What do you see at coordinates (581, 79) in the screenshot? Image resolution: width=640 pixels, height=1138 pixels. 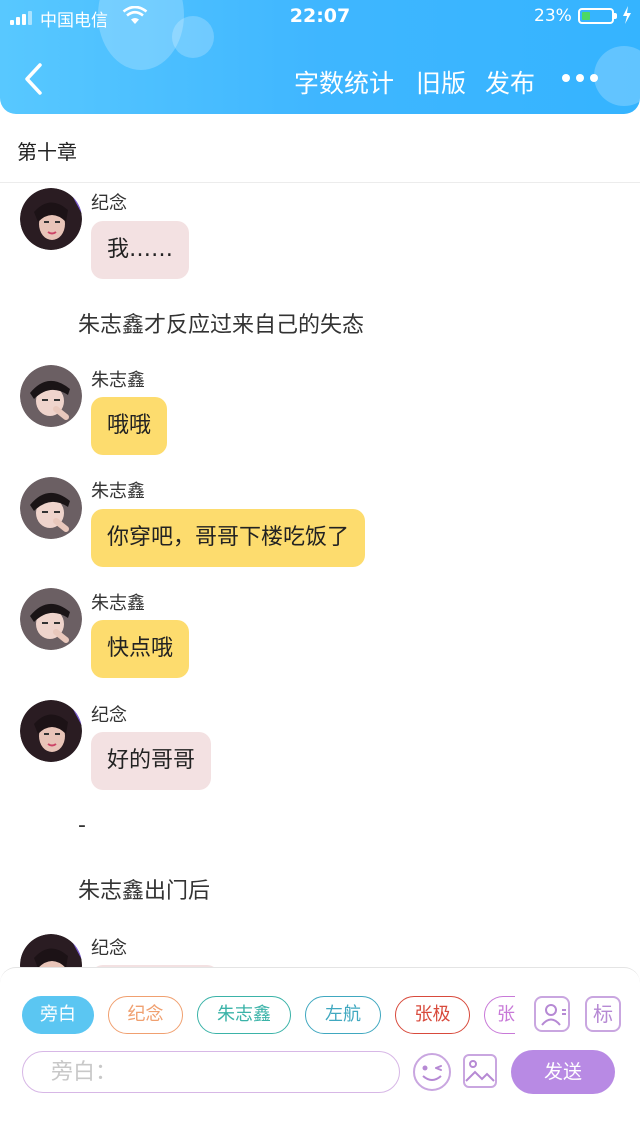 I see `more-dots-icon` at bounding box center [581, 79].